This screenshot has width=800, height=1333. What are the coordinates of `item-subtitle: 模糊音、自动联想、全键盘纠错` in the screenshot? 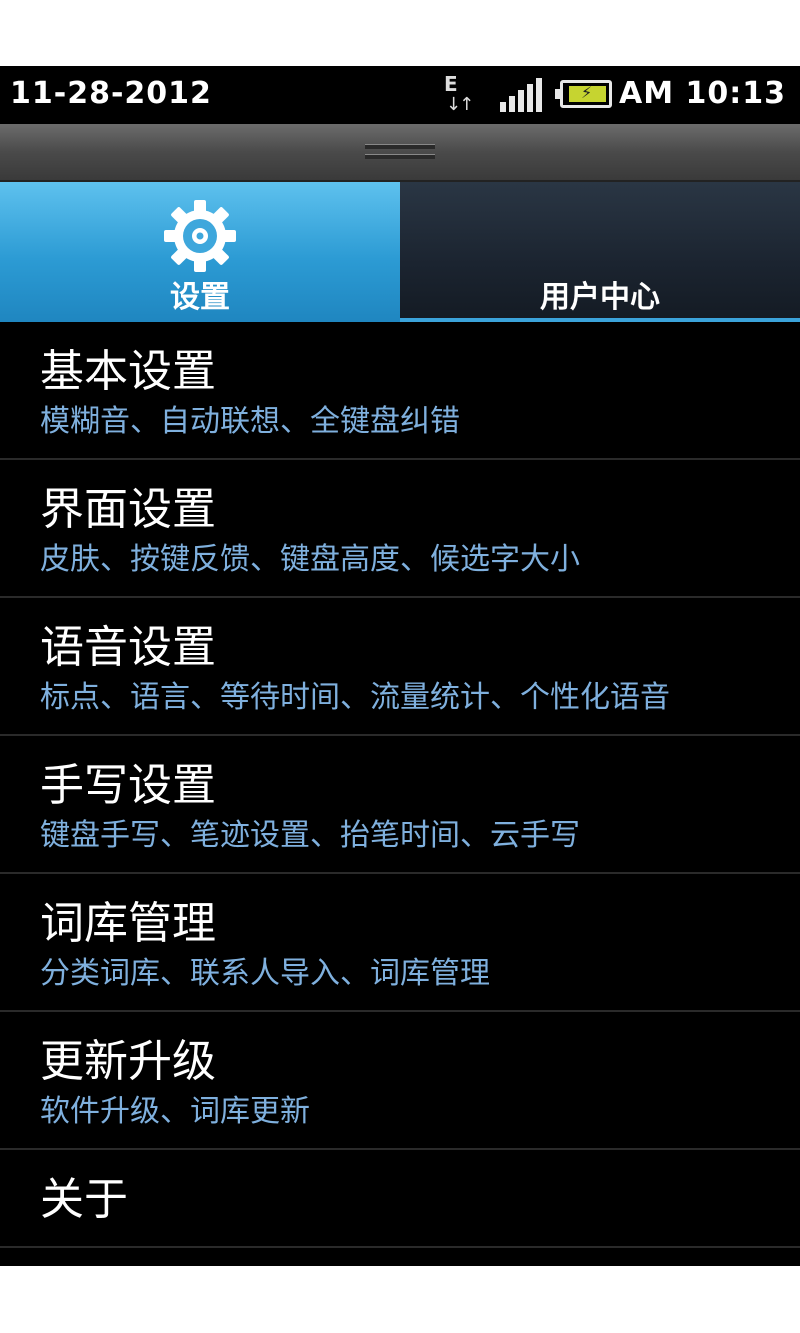 It's located at (250, 421).